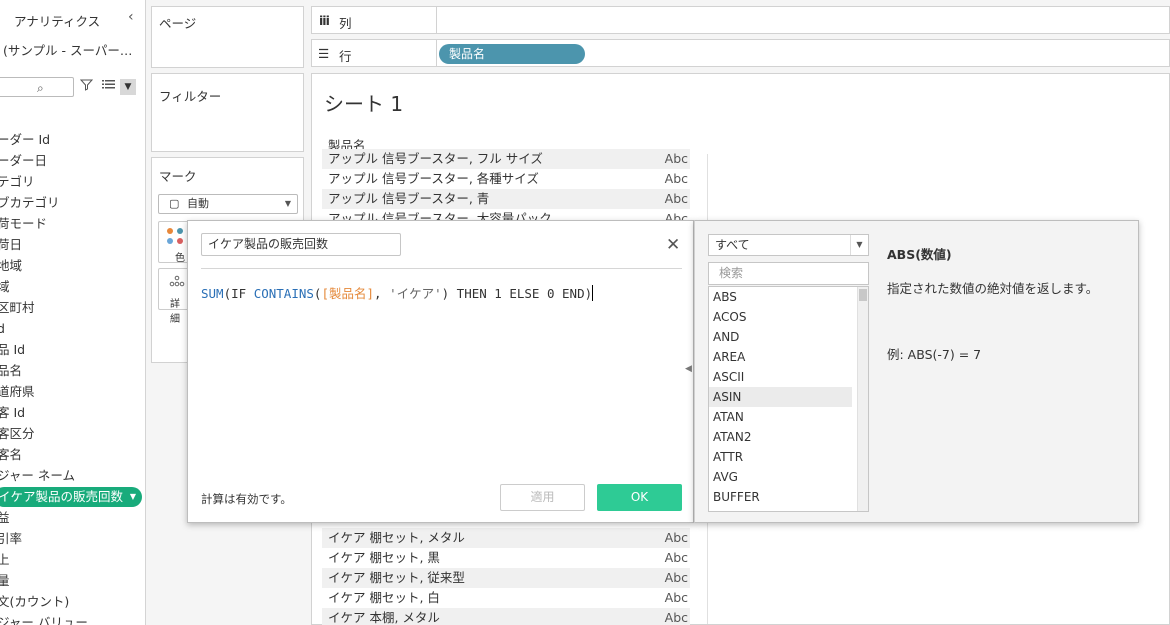  Describe the element at coordinates (780, 457) in the screenshot. I see `function-item: ATTR` at that location.